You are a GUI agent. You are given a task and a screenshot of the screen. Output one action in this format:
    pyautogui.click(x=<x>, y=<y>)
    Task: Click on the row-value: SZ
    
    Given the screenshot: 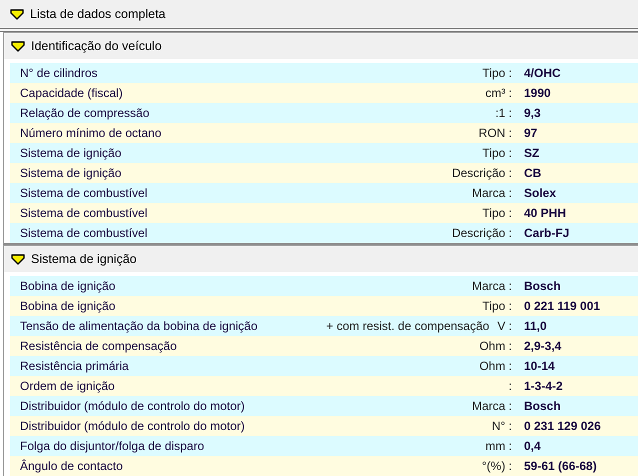 What is the action you would take?
    pyautogui.click(x=531, y=153)
    